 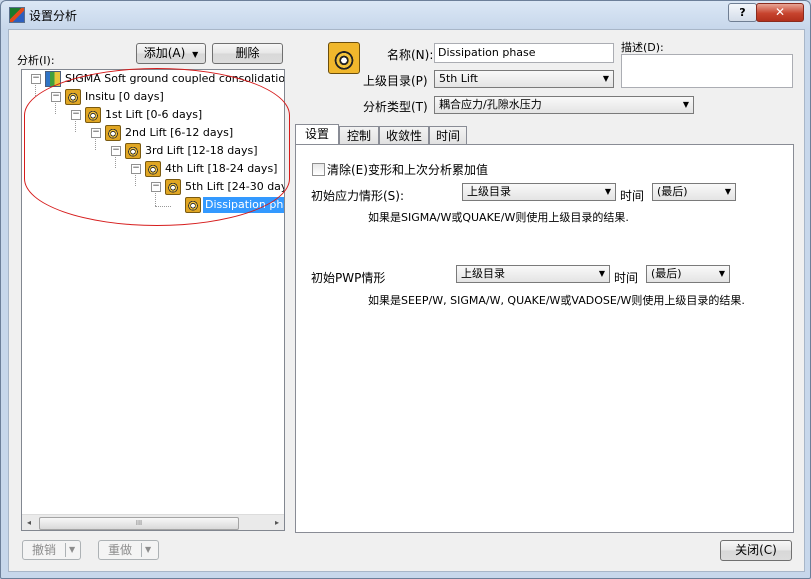 What do you see at coordinates (780, 12) in the screenshot?
I see `close-window-button: ✕` at bounding box center [780, 12].